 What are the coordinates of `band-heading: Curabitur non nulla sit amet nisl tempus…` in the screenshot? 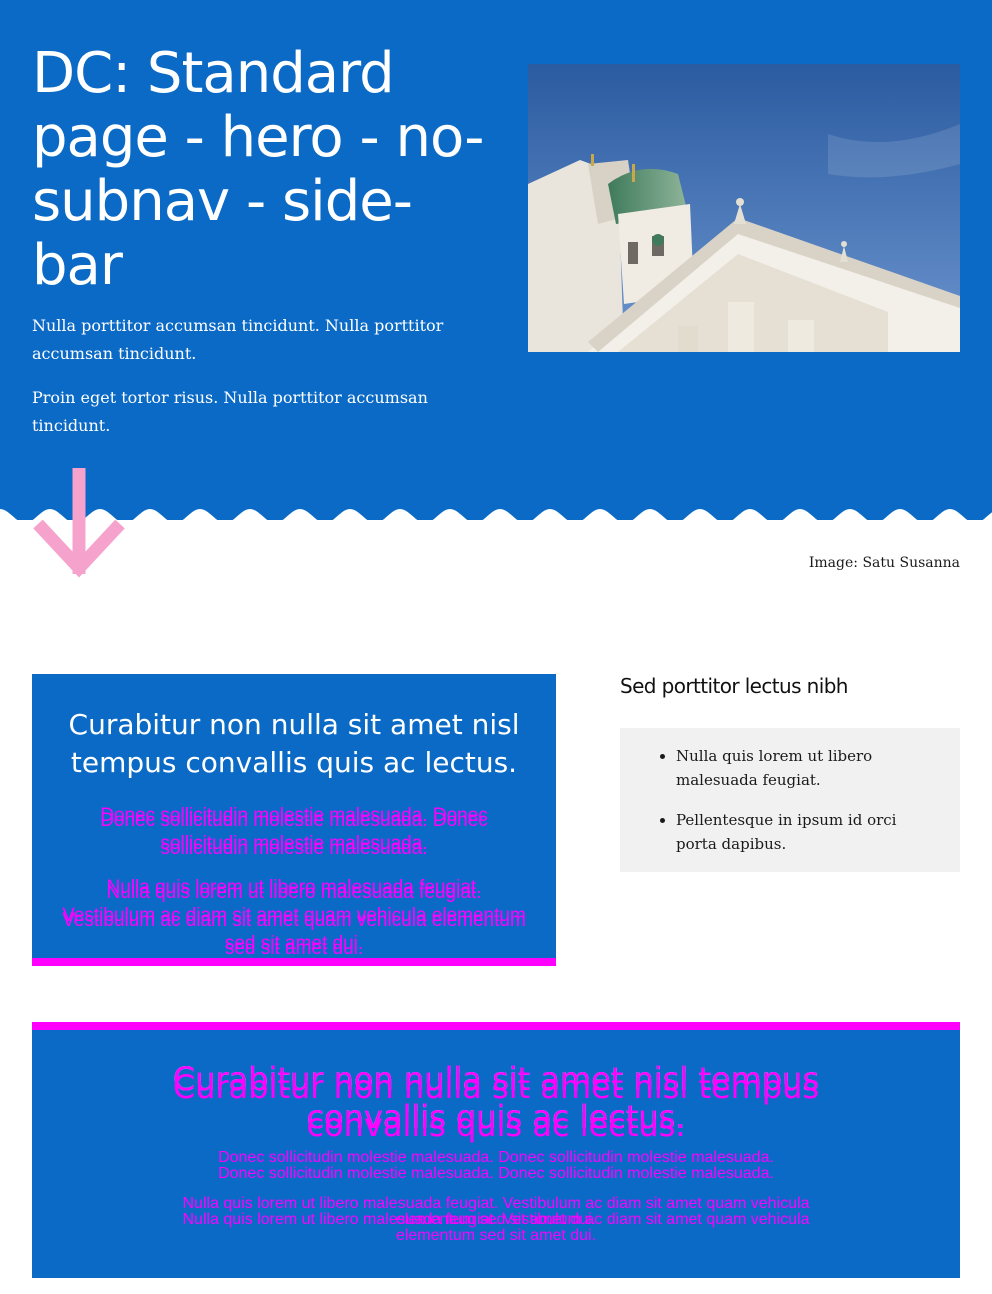 It's located at (496, 1102).